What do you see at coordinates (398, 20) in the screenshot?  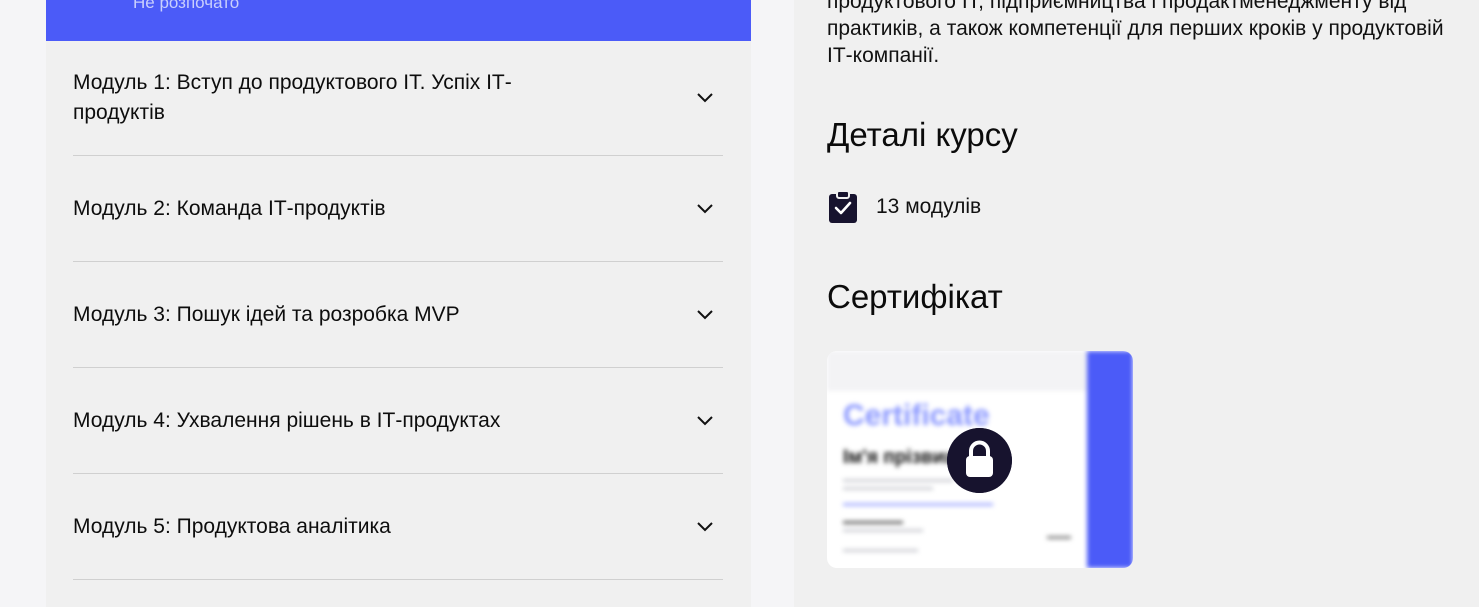 I see `progress-header: Не розпочато` at bounding box center [398, 20].